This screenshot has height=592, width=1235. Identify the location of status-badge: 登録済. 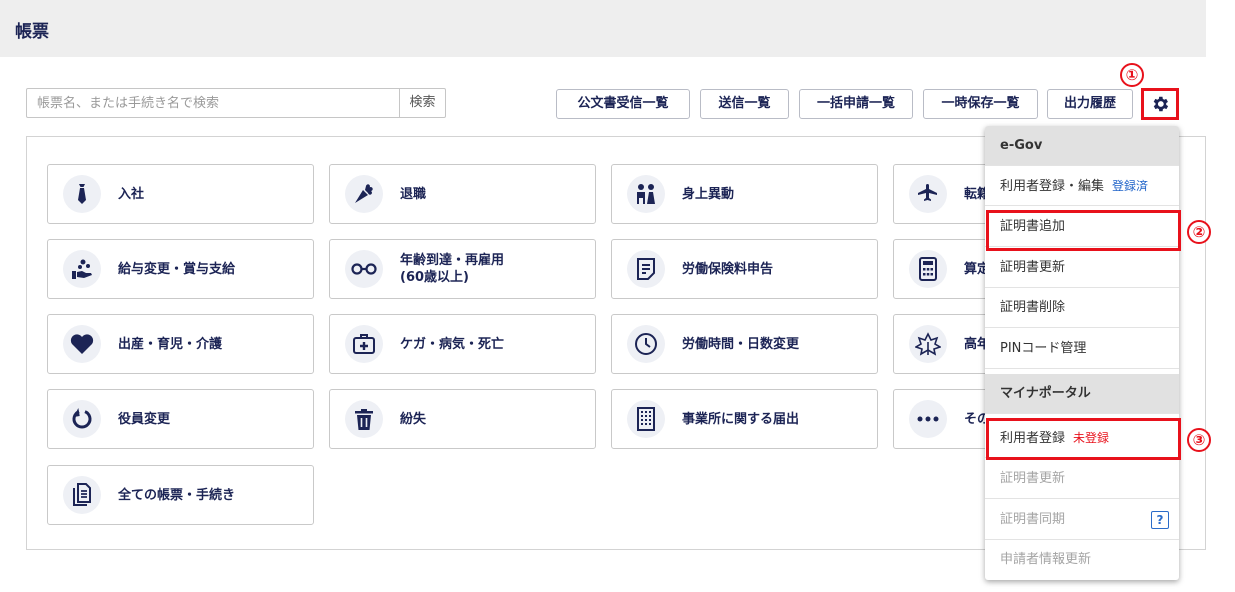
(1130, 186).